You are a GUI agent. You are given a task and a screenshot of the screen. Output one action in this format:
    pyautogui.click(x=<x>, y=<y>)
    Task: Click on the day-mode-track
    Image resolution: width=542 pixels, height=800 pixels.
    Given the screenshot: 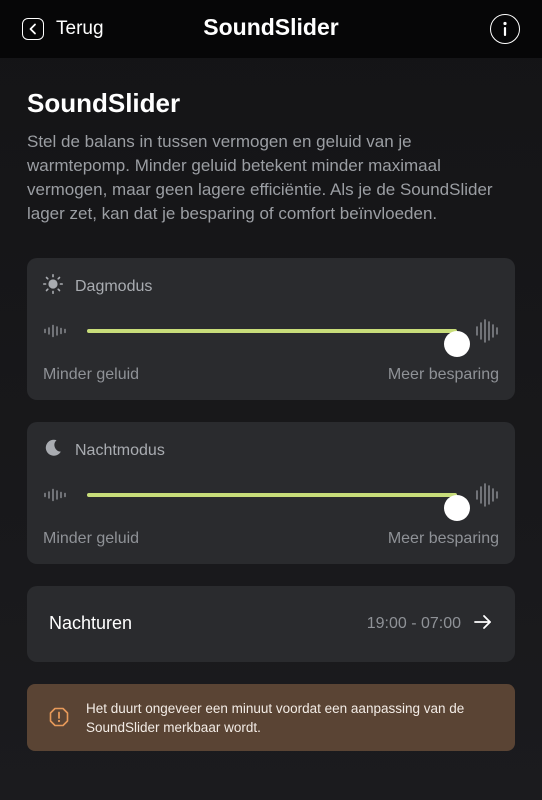 What is the action you would take?
    pyautogui.click(x=278, y=343)
    